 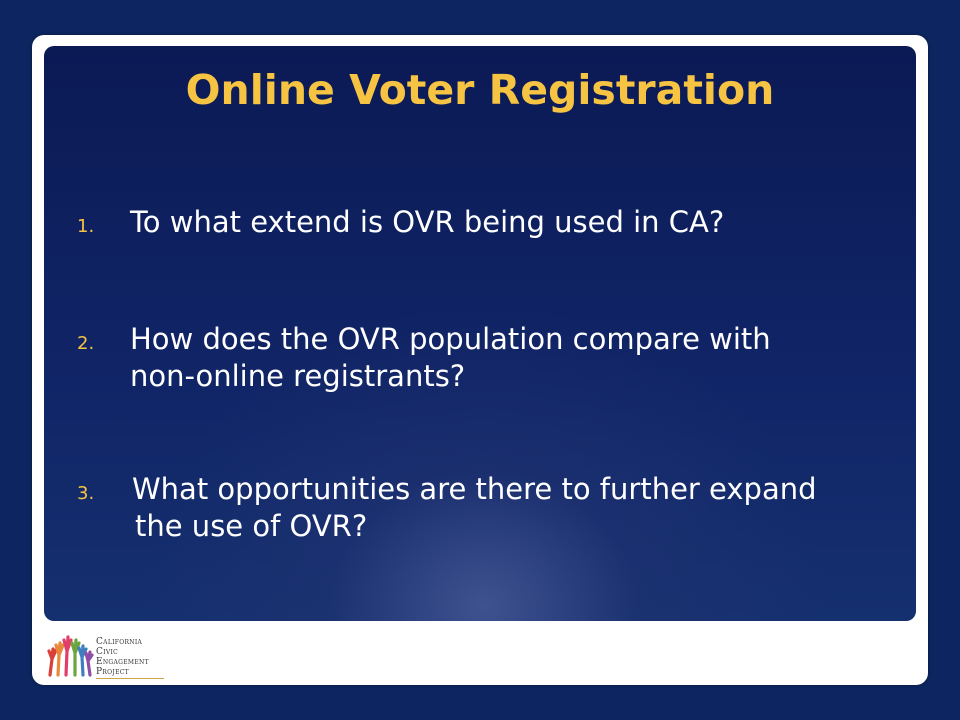 I want to click on question-2-line1: How does the OVR population compare with, so click(x=450, y=339).